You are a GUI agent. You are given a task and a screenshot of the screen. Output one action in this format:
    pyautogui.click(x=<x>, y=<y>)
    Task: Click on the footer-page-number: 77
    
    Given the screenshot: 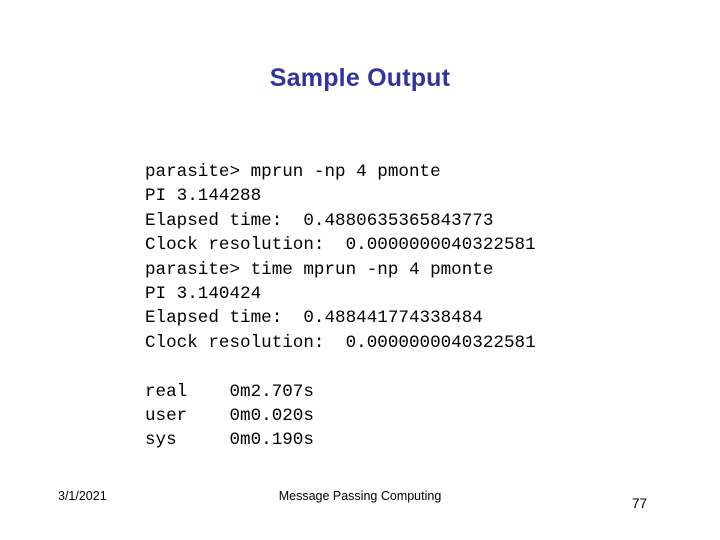 What is the action you would take?
    pyautogui.click(x=640, y=503)
    